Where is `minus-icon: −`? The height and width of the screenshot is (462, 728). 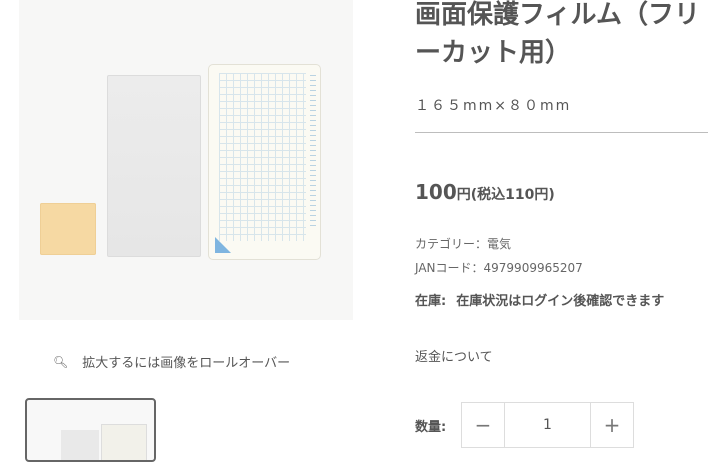
minus-icon: − is located at coordinates (483, 425).